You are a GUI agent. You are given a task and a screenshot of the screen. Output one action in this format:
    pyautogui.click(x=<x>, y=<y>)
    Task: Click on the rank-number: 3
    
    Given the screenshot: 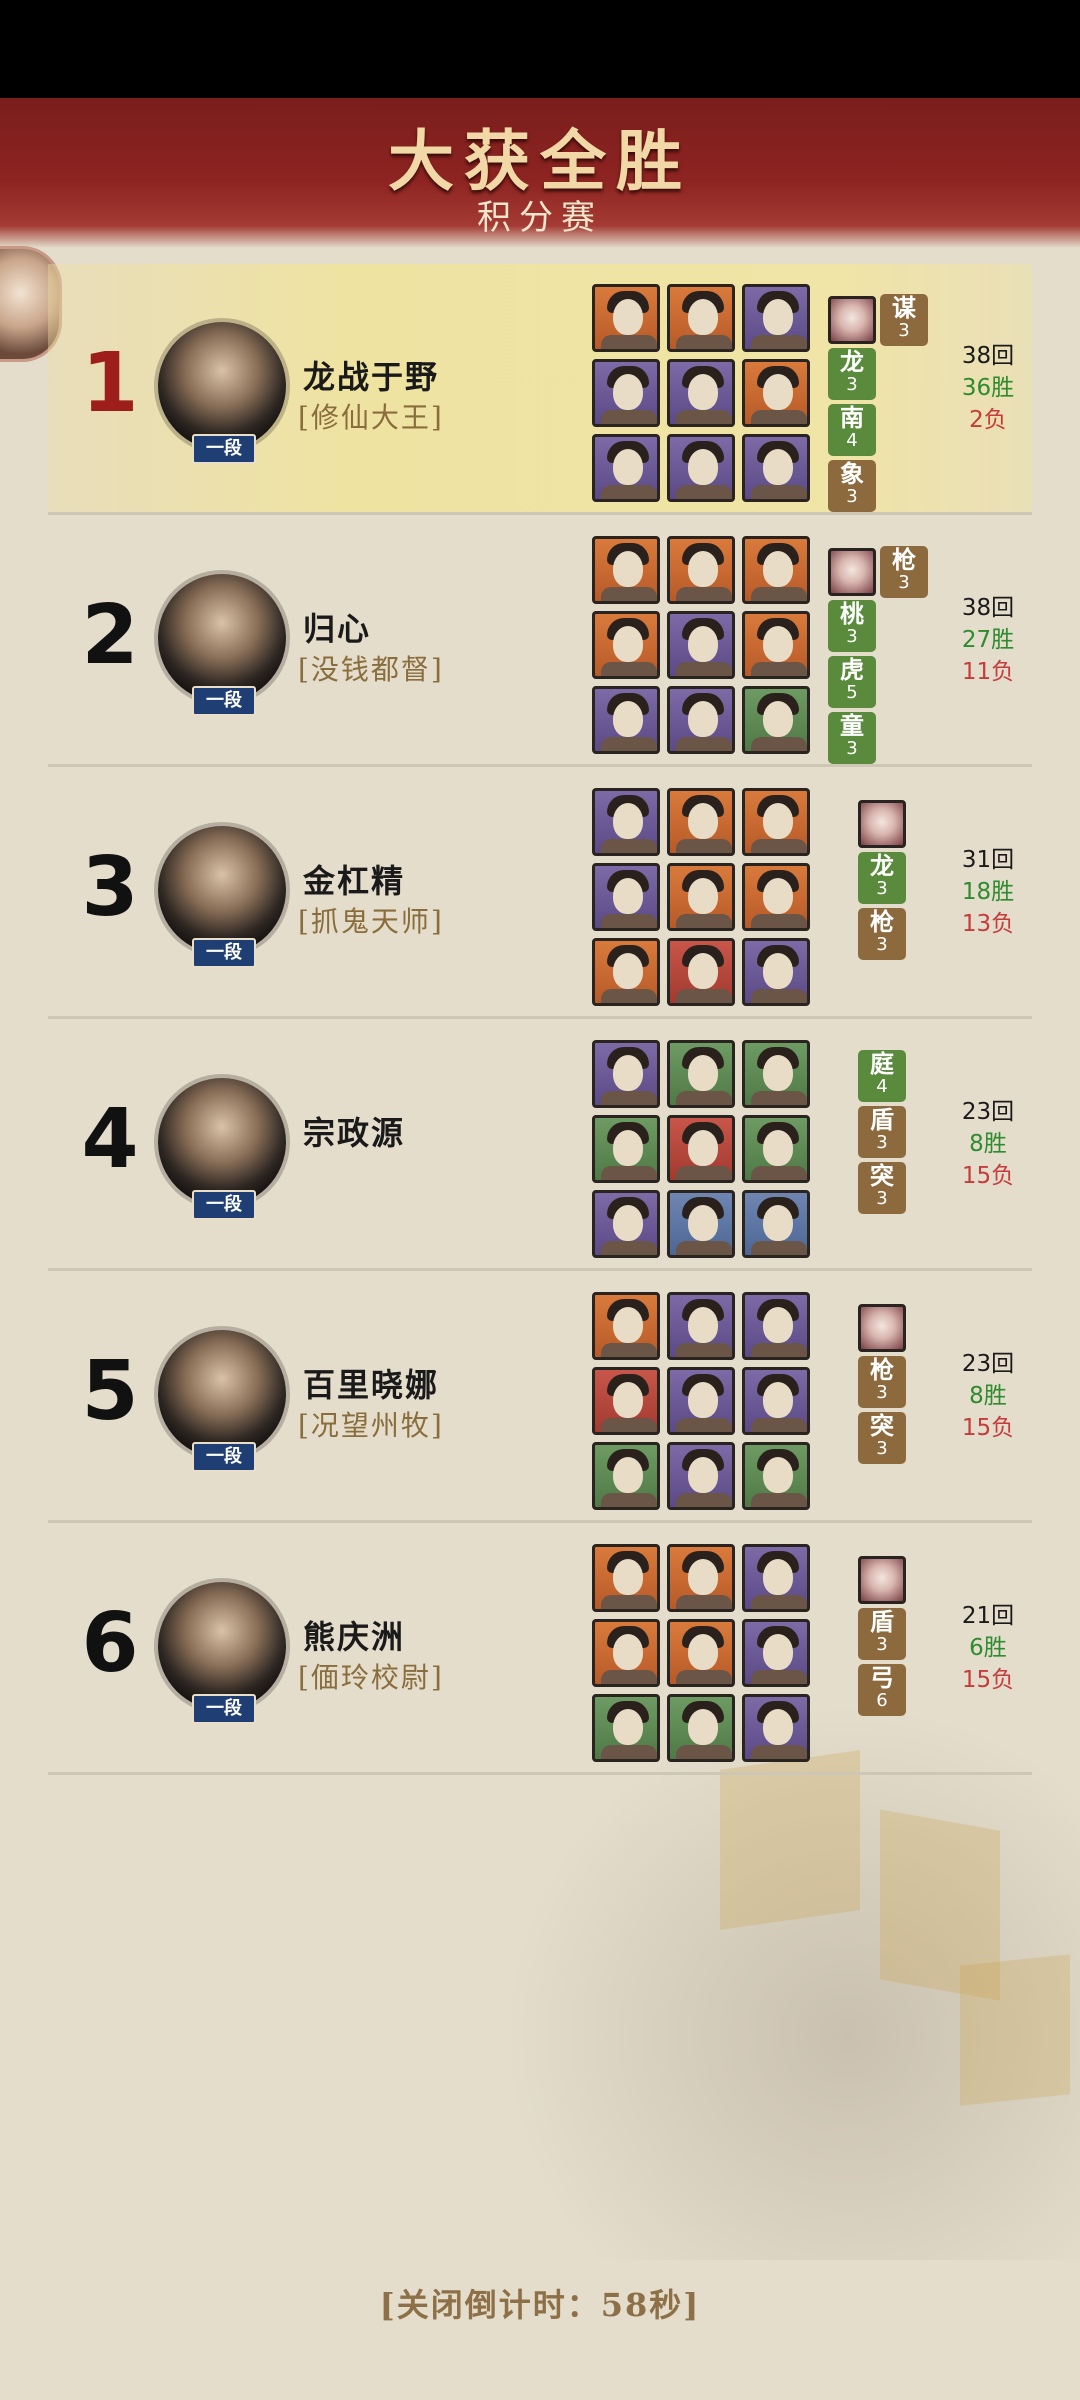 What is the action you would take?
    pyautogui.click(x=110, y=887)
    